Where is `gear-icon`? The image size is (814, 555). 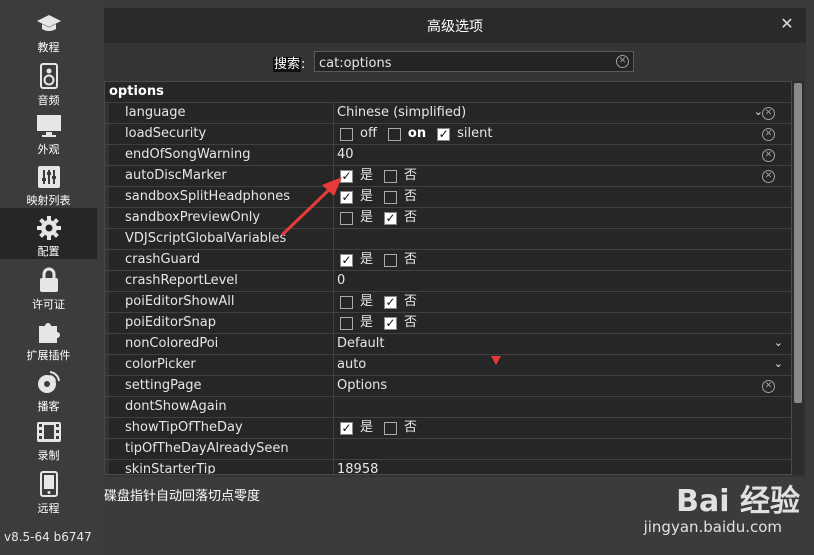
gear-icon is located at coordinates (49, 228).